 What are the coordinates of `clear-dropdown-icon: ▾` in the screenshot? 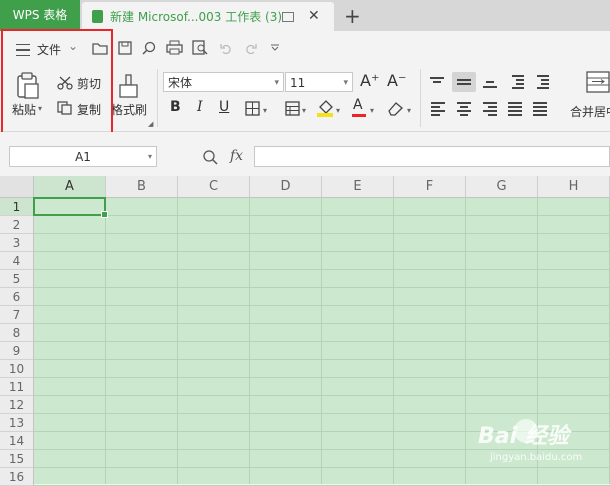 It's located at (409, 110).